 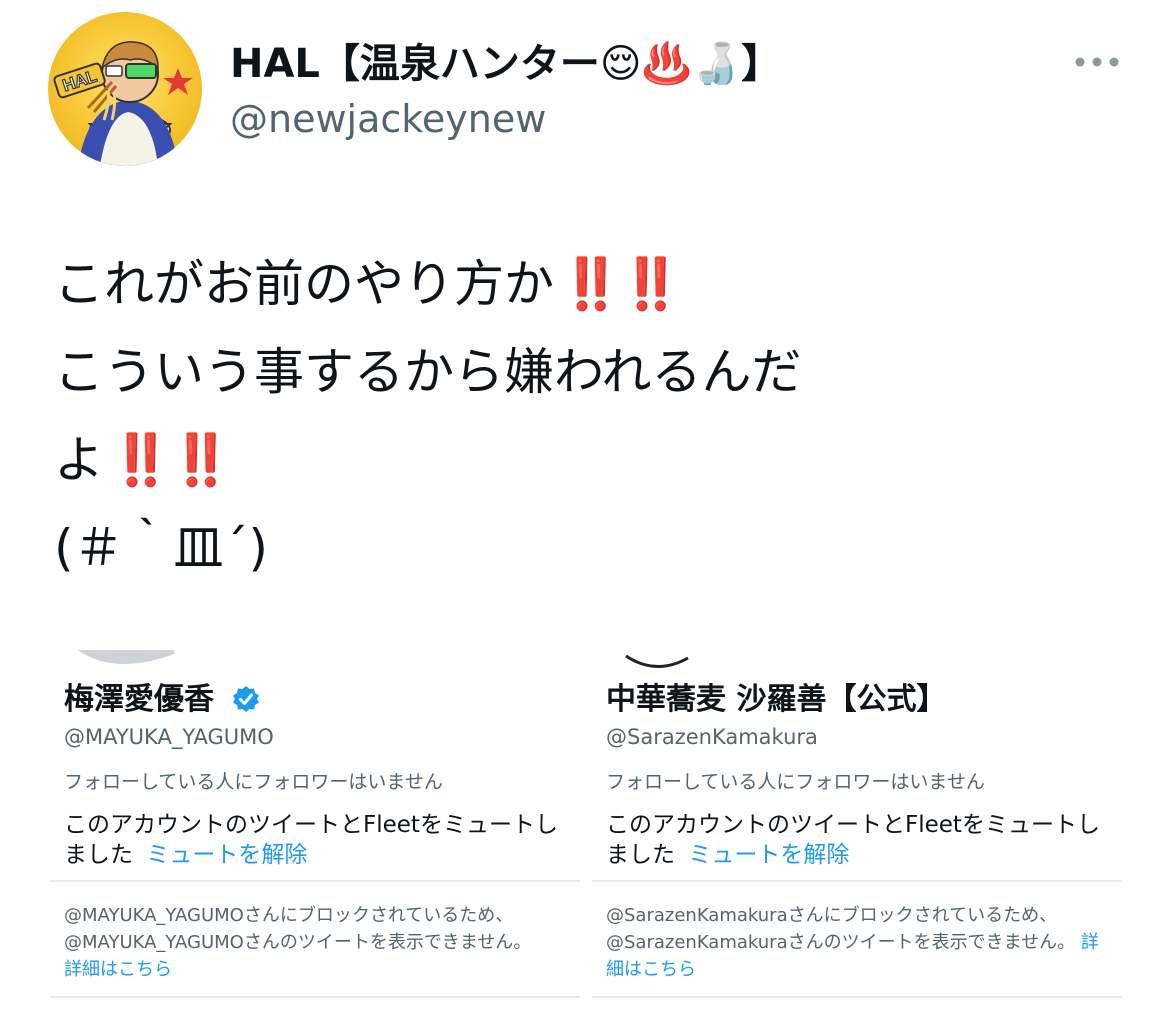 I want to click on tweet-line-text: (＃｀皿´), so click(x=161, y=548).